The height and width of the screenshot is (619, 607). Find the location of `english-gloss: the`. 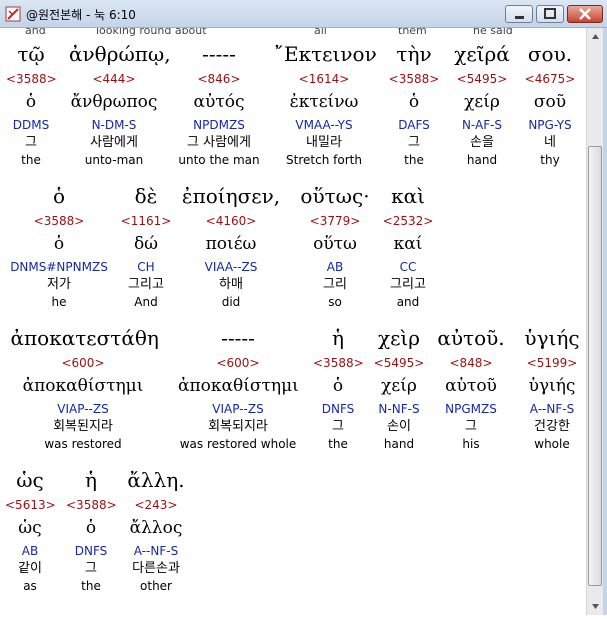

english-gloss: the is located at coordinates (338, 444).